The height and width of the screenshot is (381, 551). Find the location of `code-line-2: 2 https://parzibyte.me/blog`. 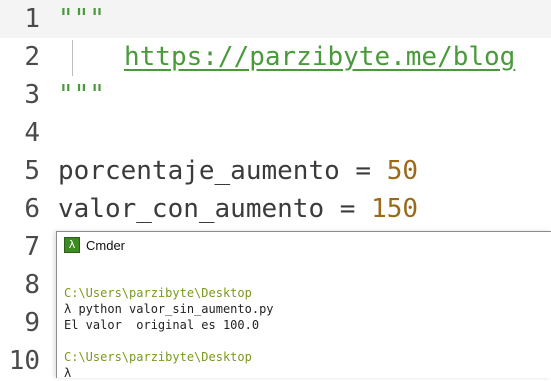

code-line-2: 2 https://parzibyte.me/blog is located at coordinates (275, 57).